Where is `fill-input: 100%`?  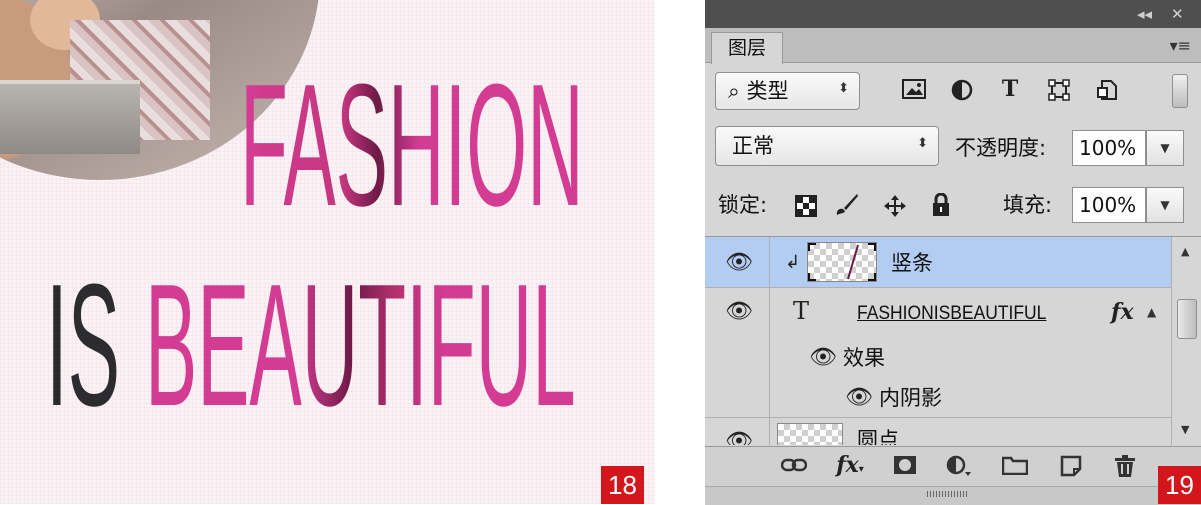
fill-input: 100% is located at coordinates (1109, 205).